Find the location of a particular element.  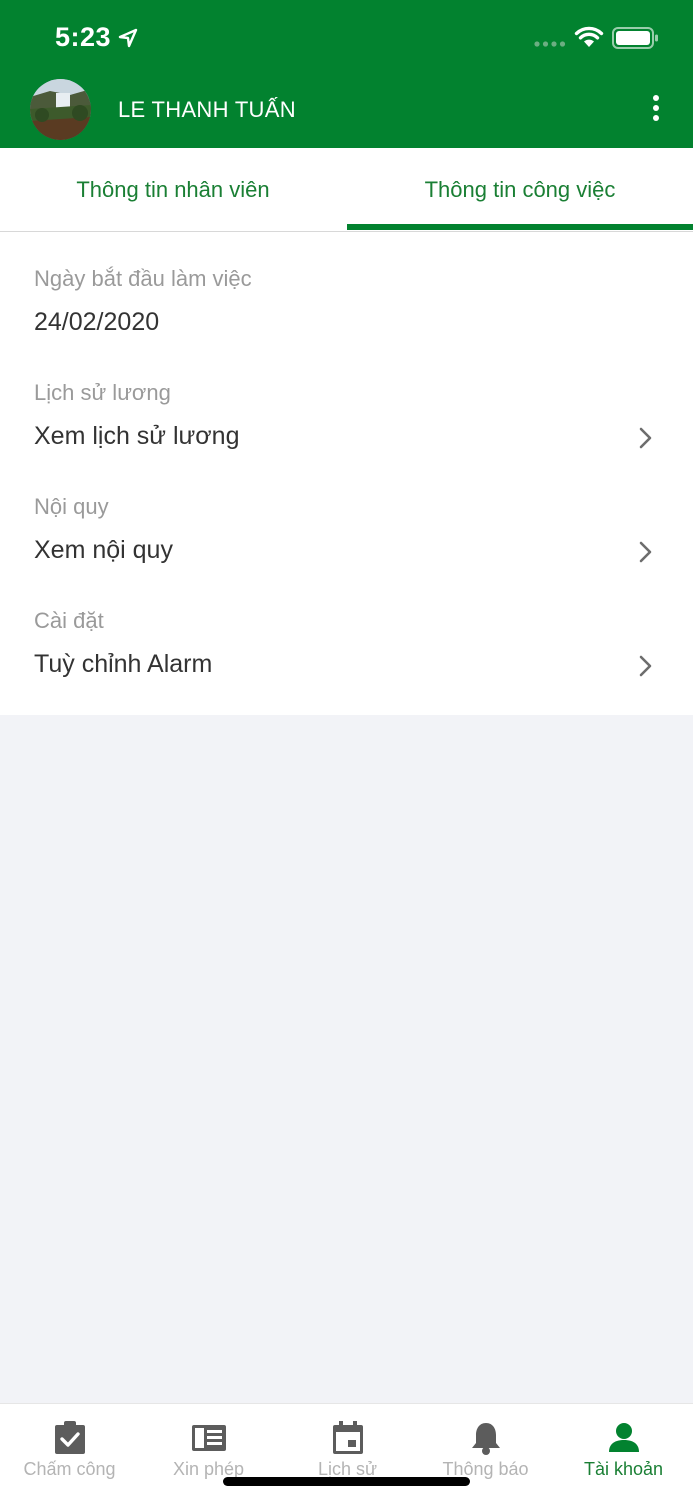

person-icon is located at coordinates (623, 1437).